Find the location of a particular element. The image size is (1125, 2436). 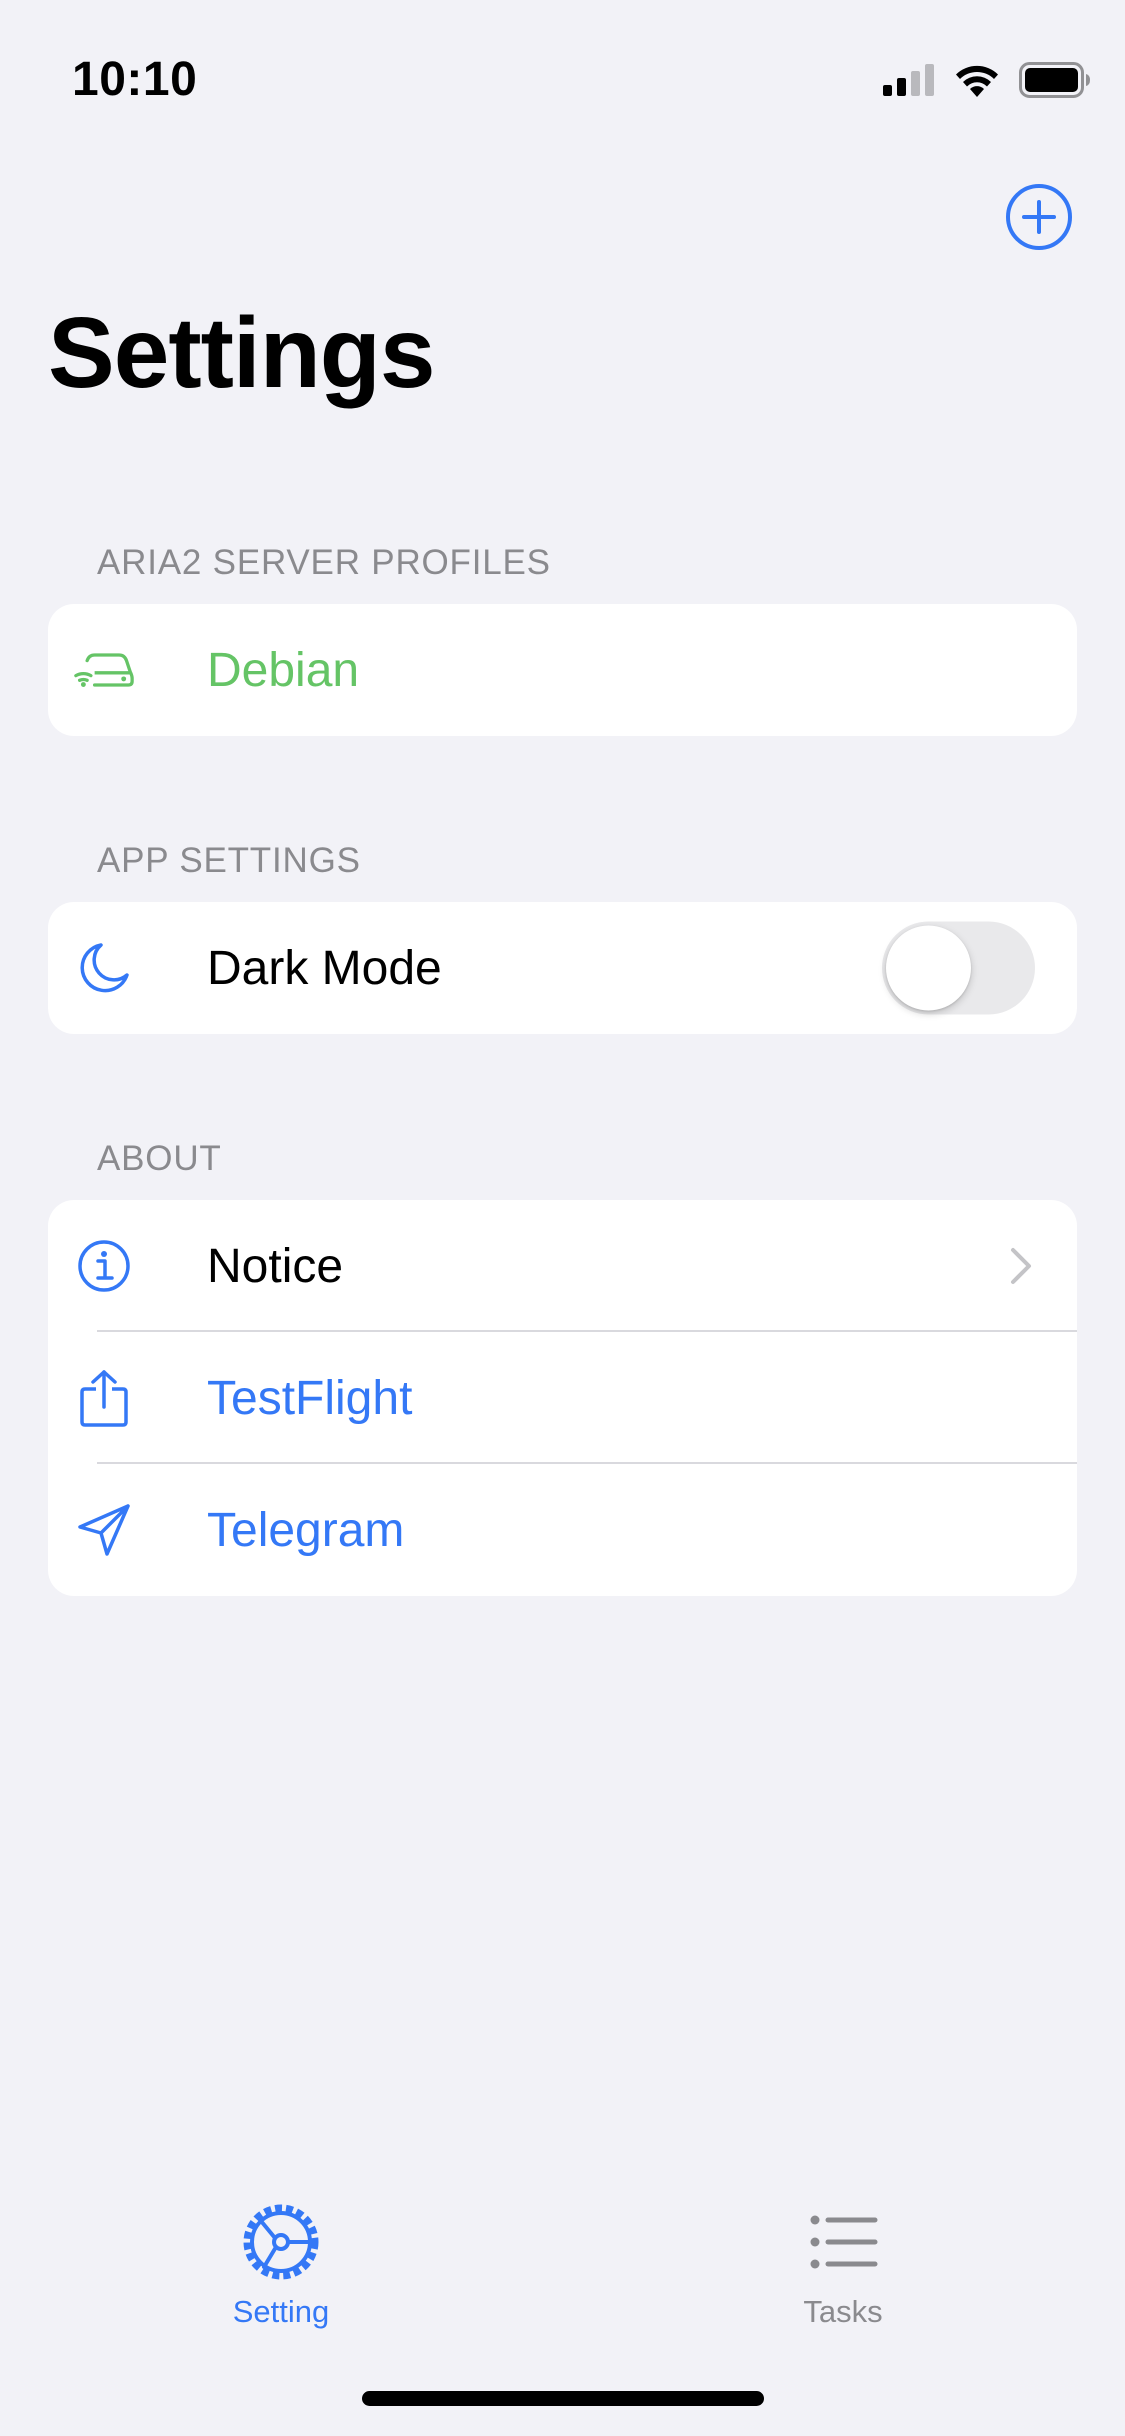

notice-row: Notice is located at coordinates (562, 1266).